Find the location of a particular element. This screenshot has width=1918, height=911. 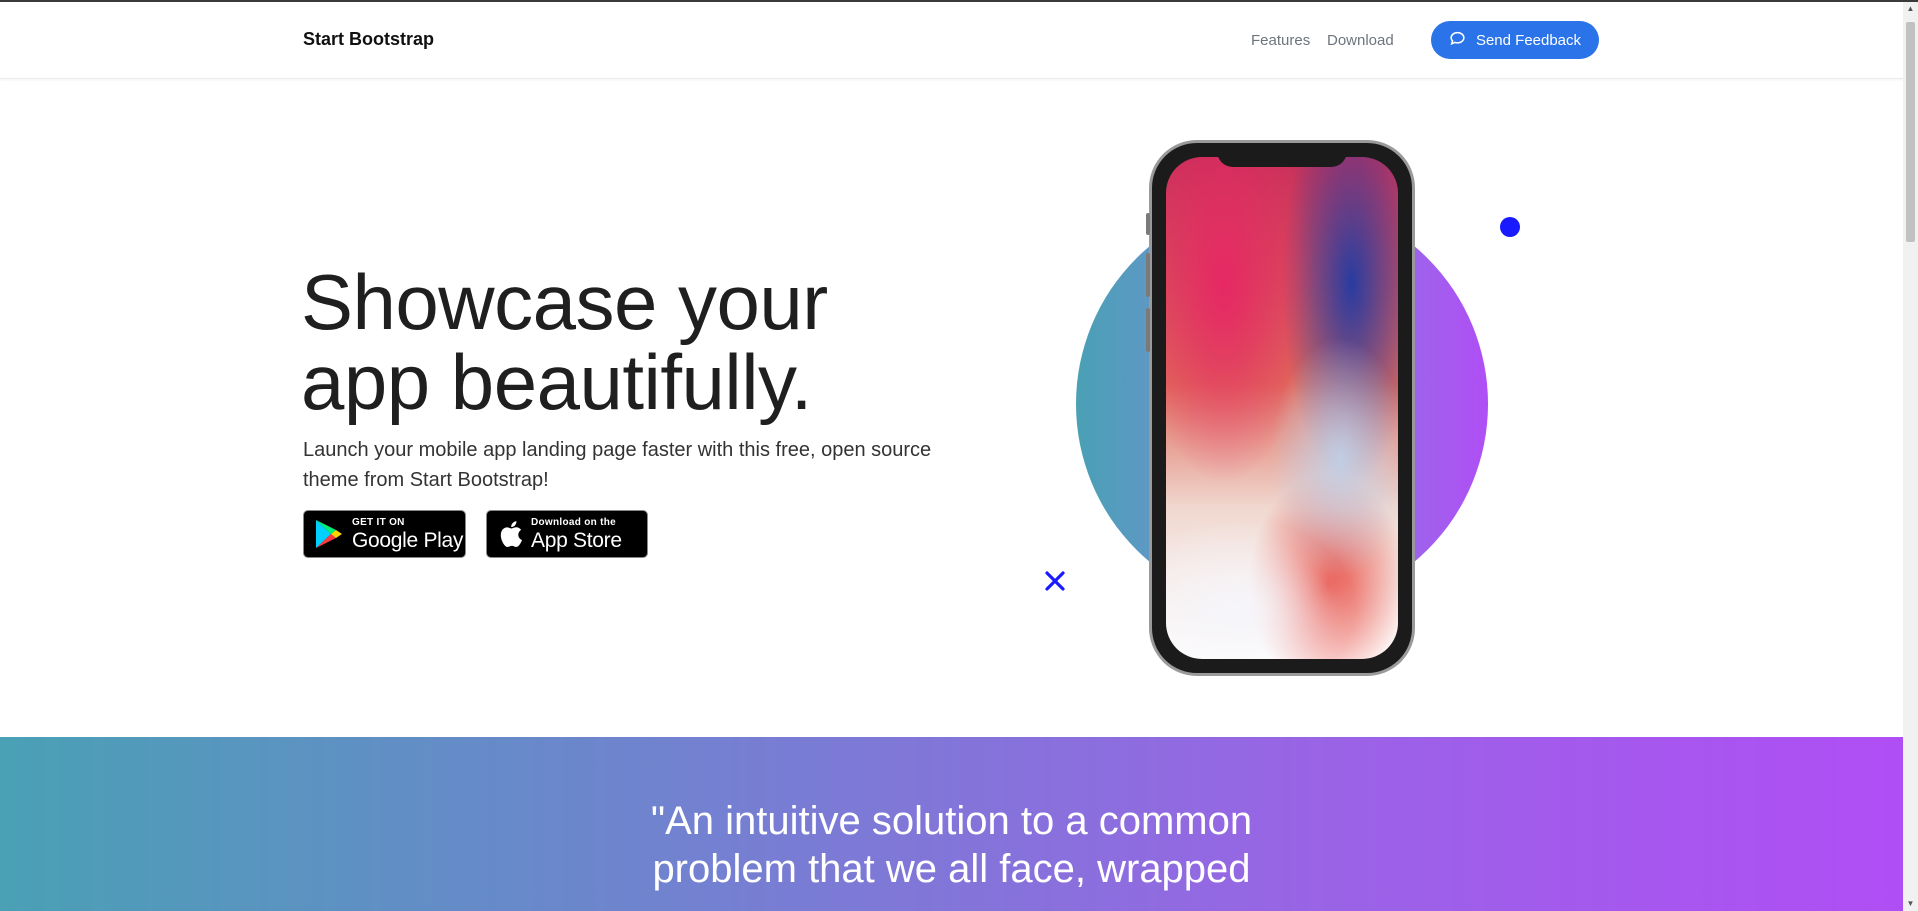

phone-volume-down is located at coordinates (1148, 330).